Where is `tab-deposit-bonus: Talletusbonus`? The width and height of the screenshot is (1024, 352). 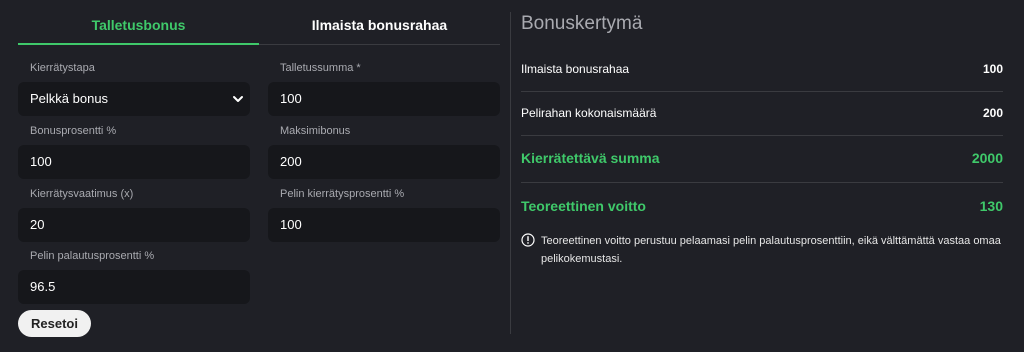 tab-deposit-bonus: Talletusbonus is located at coordinates (138, 25).